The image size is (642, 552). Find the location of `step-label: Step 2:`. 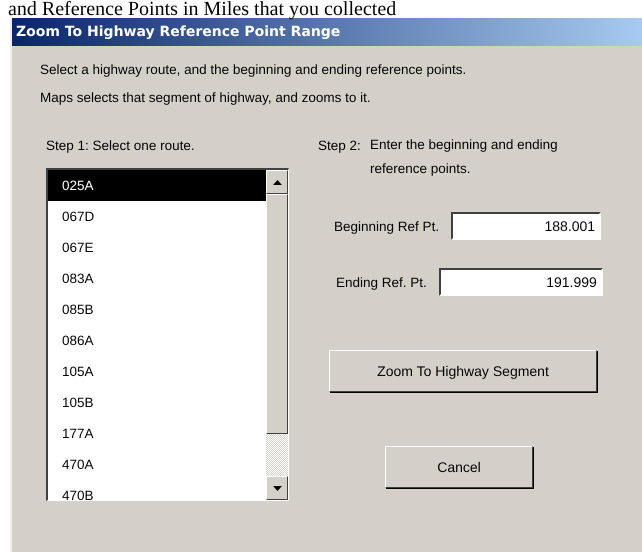

step-label: Step 2: is located at coordinates (340, 146).